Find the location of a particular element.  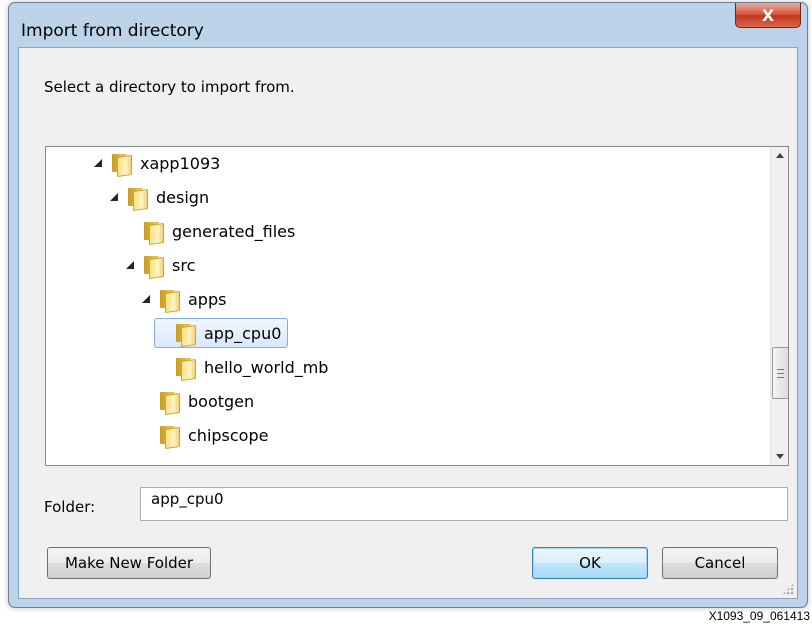

tree-node-content: apps is located at coordinates (185, 299).